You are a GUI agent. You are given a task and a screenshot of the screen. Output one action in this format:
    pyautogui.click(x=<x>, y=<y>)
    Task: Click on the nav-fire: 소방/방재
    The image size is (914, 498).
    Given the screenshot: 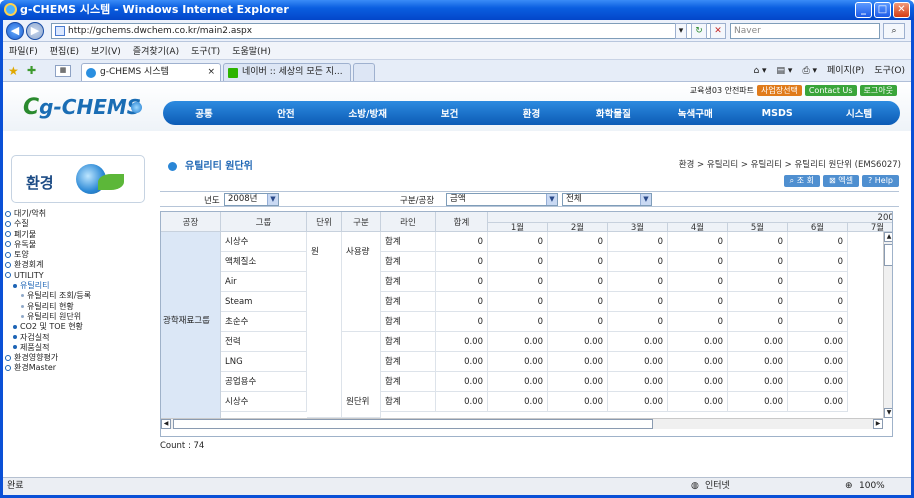 What is the action you would take?
    pyautogui.click(x=368, y=113)
    